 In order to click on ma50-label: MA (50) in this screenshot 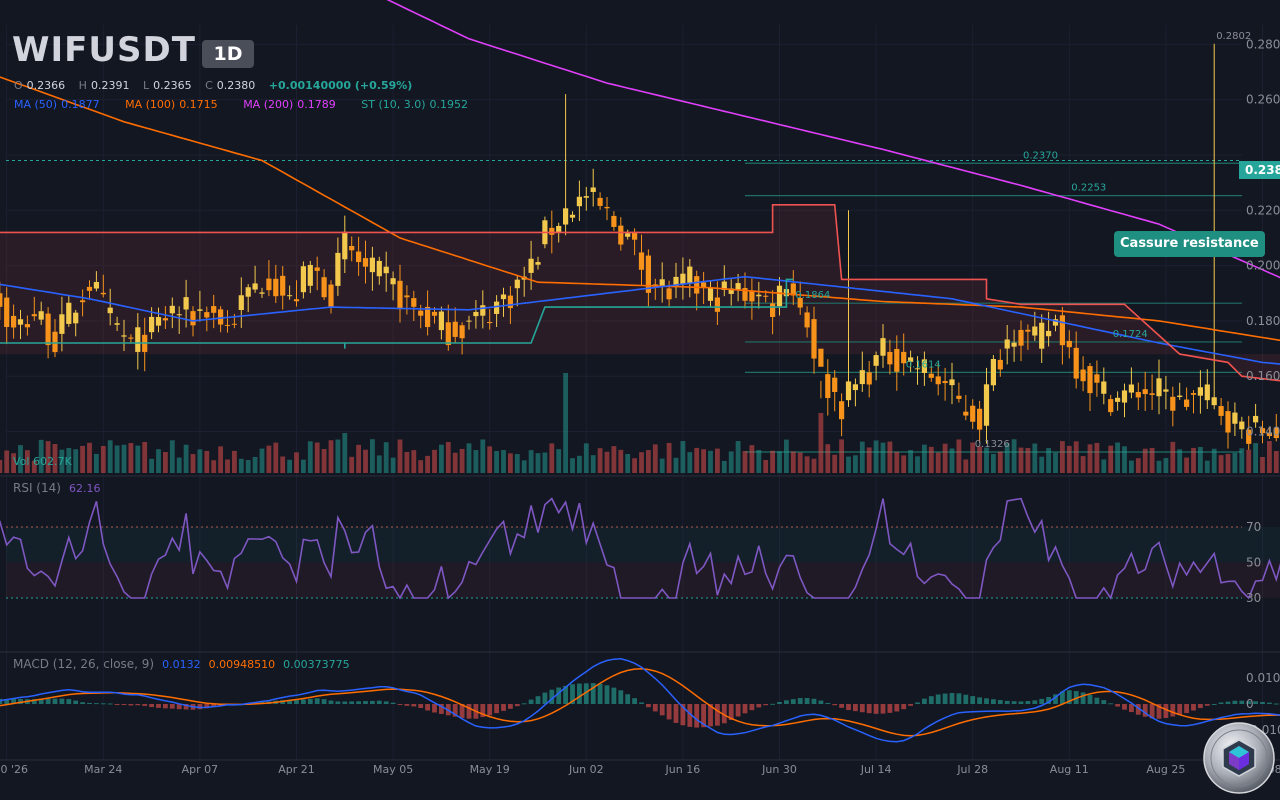, I will do `click(35, 104)`.